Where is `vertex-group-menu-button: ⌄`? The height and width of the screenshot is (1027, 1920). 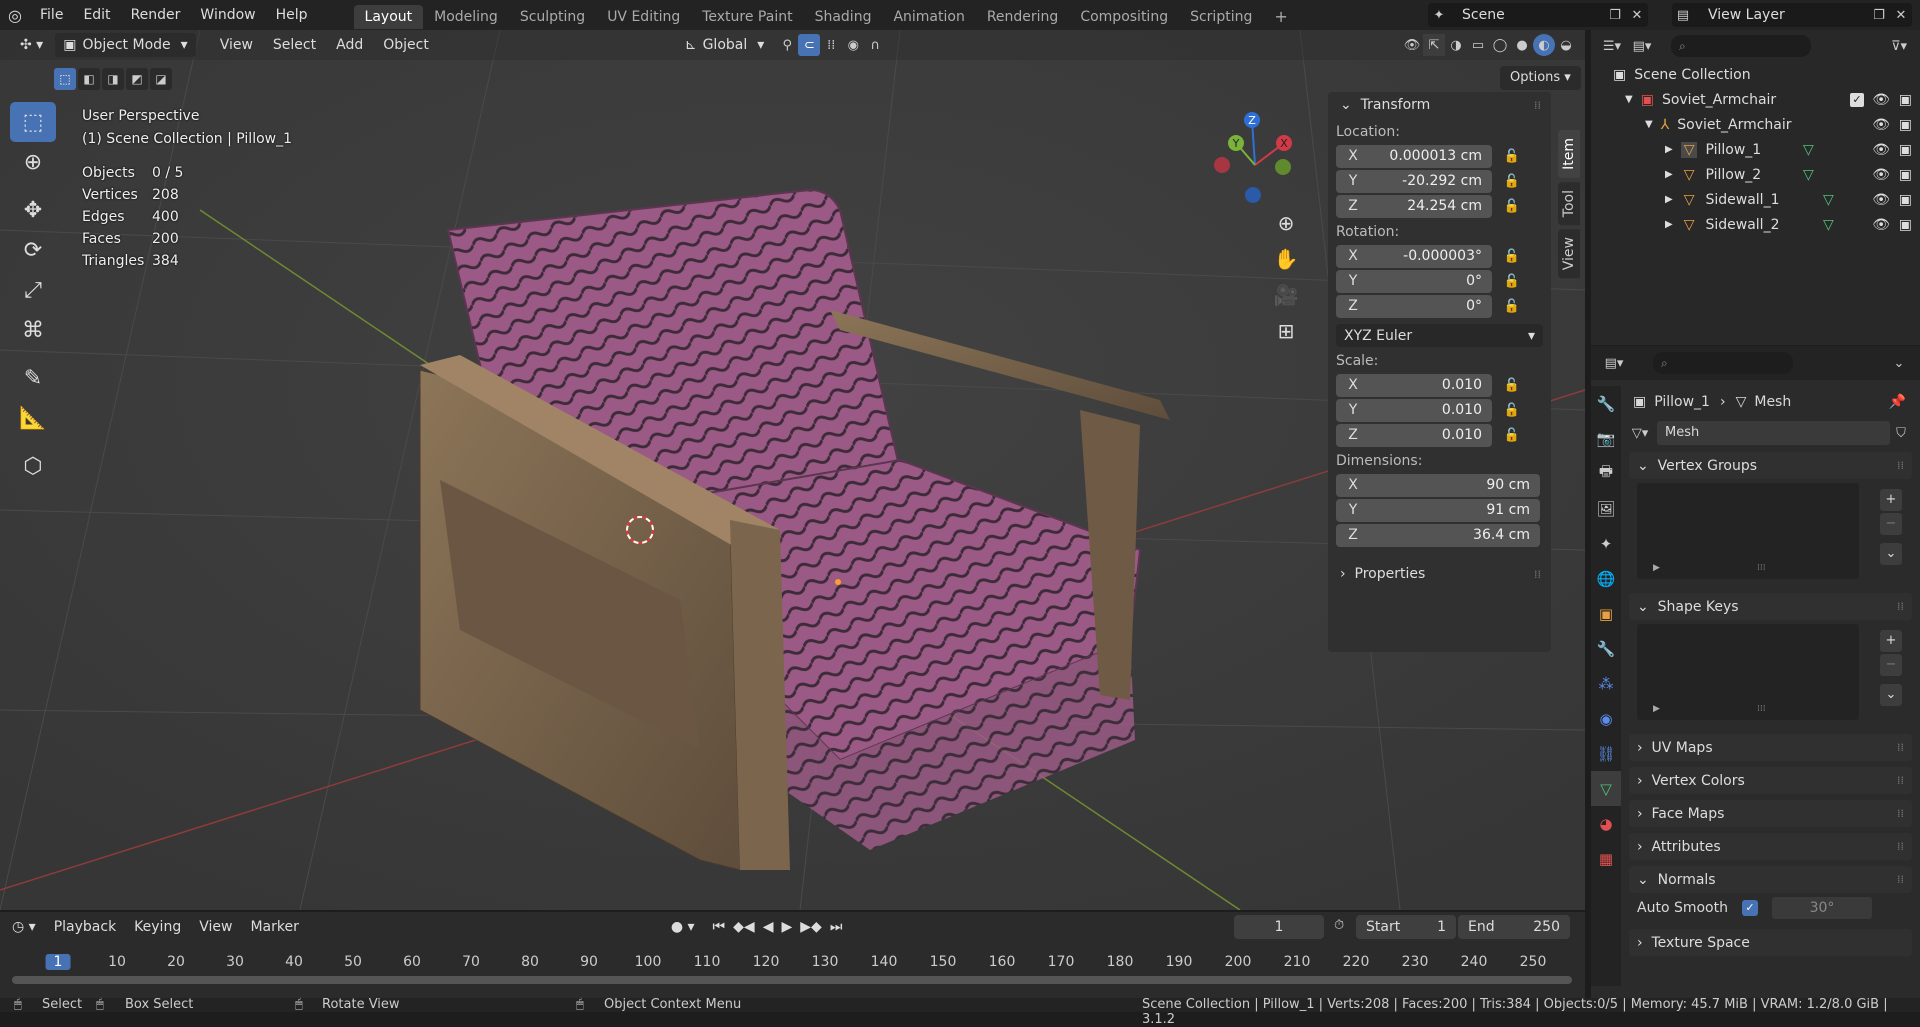
vertex-group-menu-button: ⌄ is located at coordinates (1891, 554).